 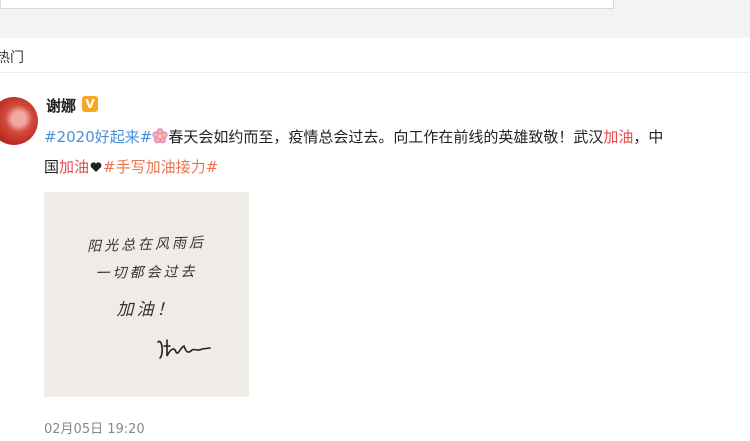 What do you see at coordinates (160, 136) in the screenshot?
I see `cherry-blossom-icon` at bounding box center [160, 136].